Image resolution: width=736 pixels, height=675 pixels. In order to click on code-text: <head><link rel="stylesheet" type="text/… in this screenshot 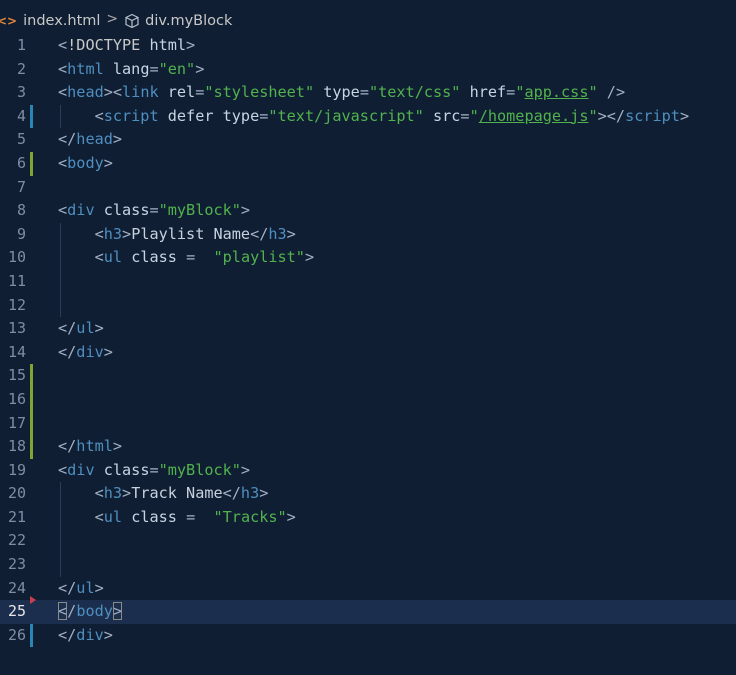, I will do `click(341, 93)`.